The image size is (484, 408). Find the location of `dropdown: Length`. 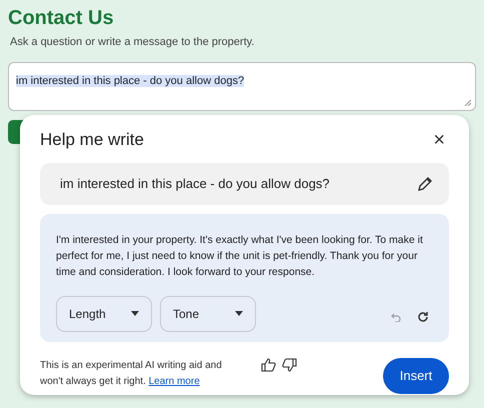

dropdown: Length is located at coordinates (104, 314).